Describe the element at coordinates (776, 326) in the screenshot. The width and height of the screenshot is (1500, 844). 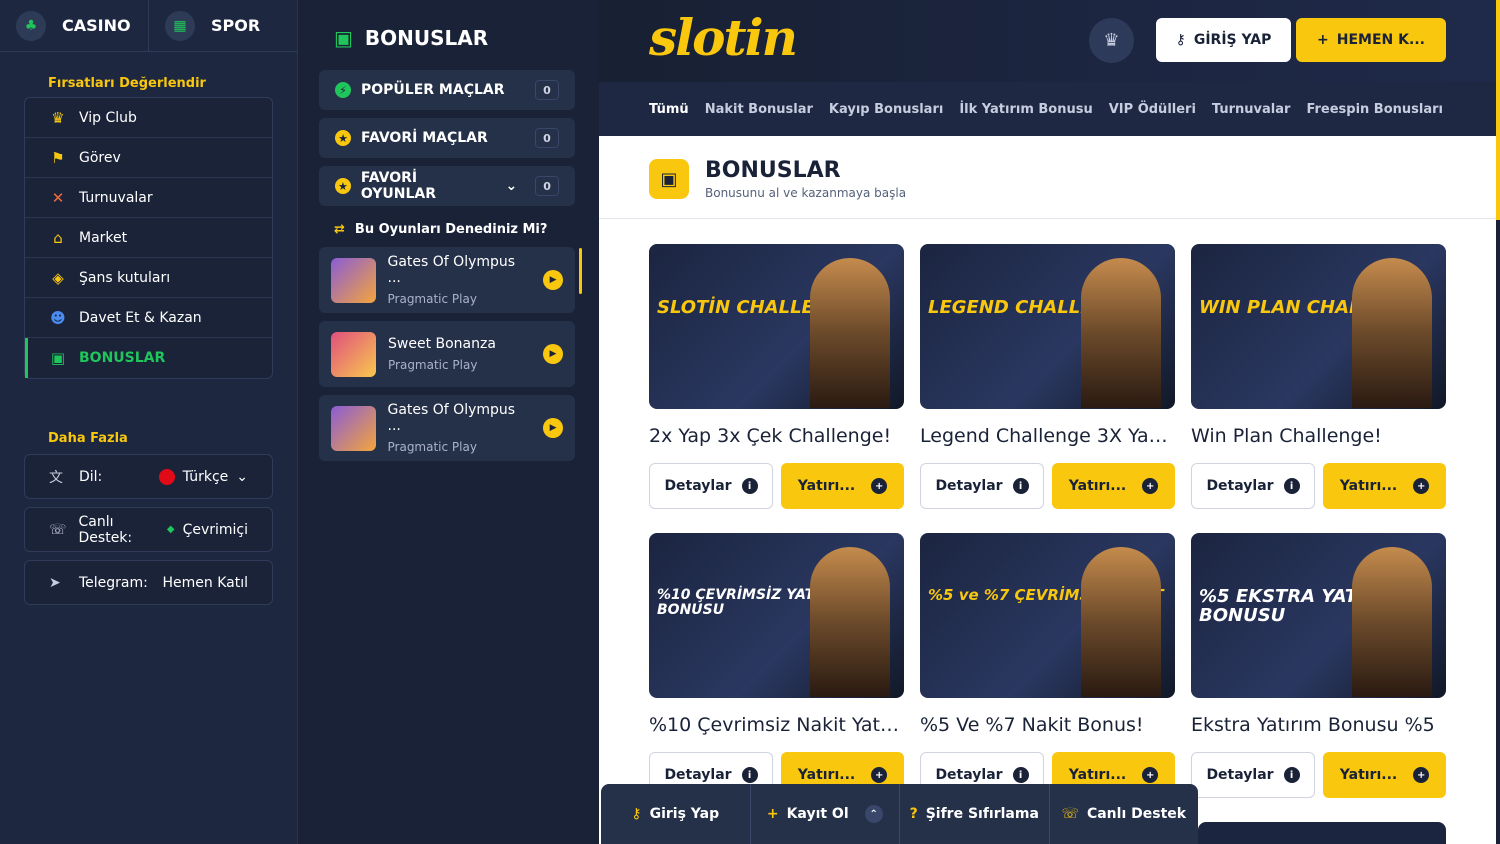
I see `bonus-banner: SLOTİN CHALLENGE` at that location.